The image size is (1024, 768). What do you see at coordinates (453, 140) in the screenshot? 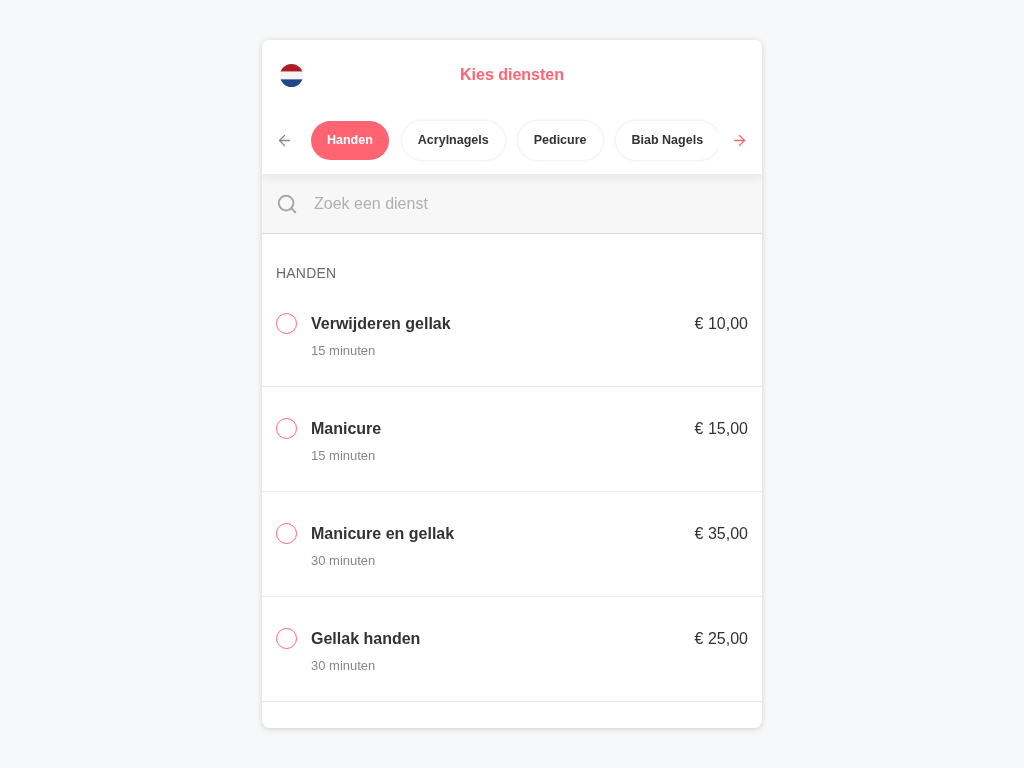
I see `category-tab: Acrylnagels` at bounding box center [453, 140].